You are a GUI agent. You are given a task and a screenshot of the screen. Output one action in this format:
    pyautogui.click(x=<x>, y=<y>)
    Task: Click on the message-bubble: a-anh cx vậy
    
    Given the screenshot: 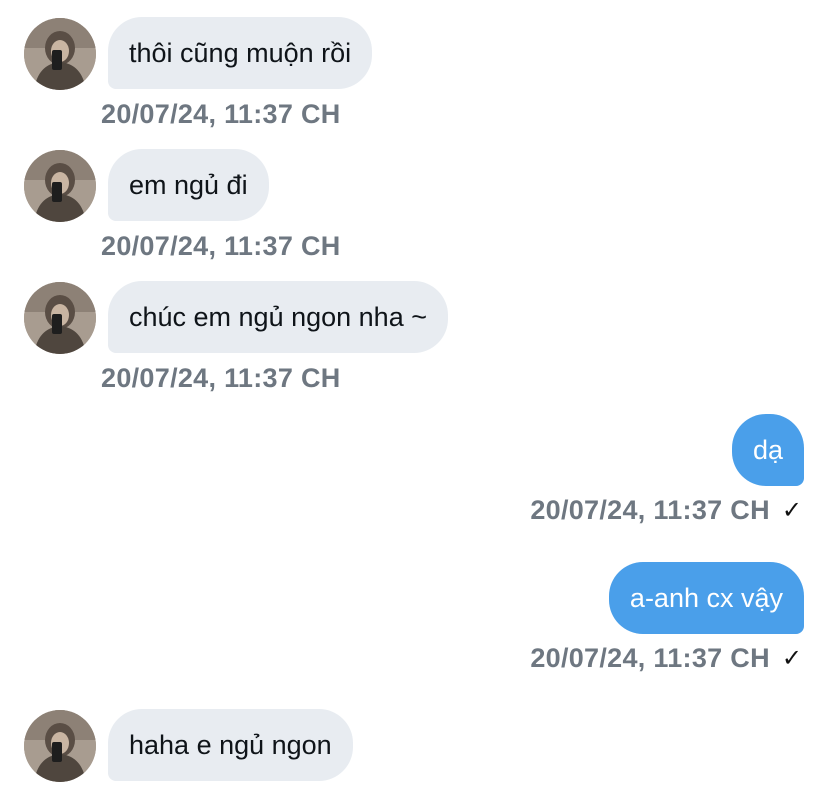 What is the action you would take?
    pyautogui.click(x=706, y=598)
    